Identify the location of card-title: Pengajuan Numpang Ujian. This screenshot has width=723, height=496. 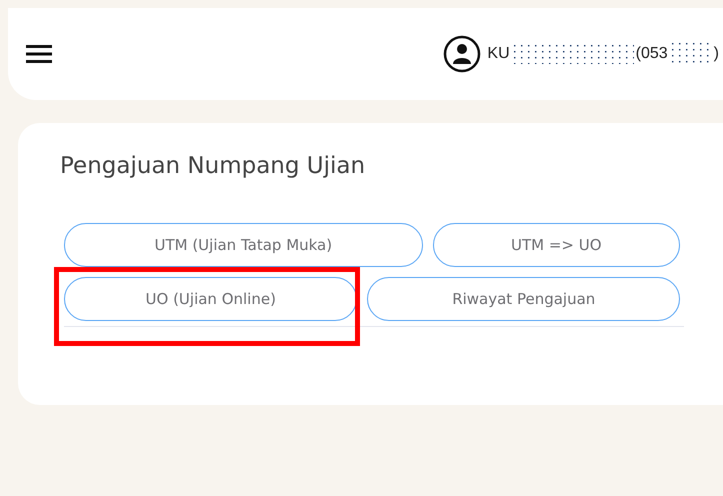
(213, 166).